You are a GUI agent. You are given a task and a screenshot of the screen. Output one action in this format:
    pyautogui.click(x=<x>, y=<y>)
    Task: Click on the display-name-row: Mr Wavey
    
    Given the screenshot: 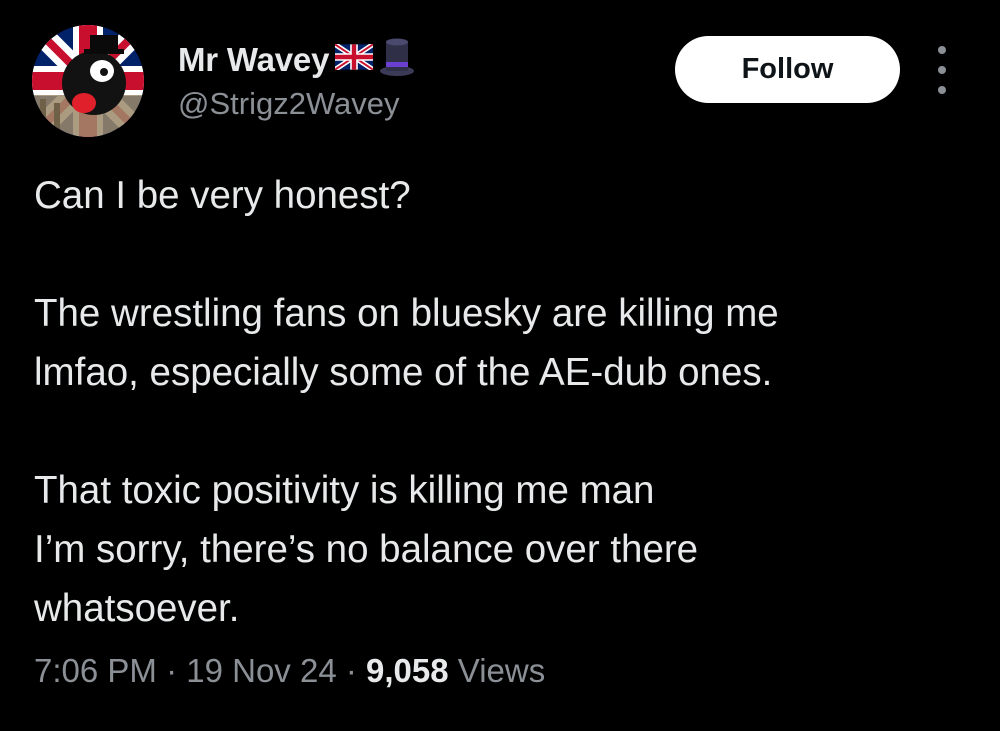 What is the action you would take?
    pyautogui.click(x=296, y=59)
    